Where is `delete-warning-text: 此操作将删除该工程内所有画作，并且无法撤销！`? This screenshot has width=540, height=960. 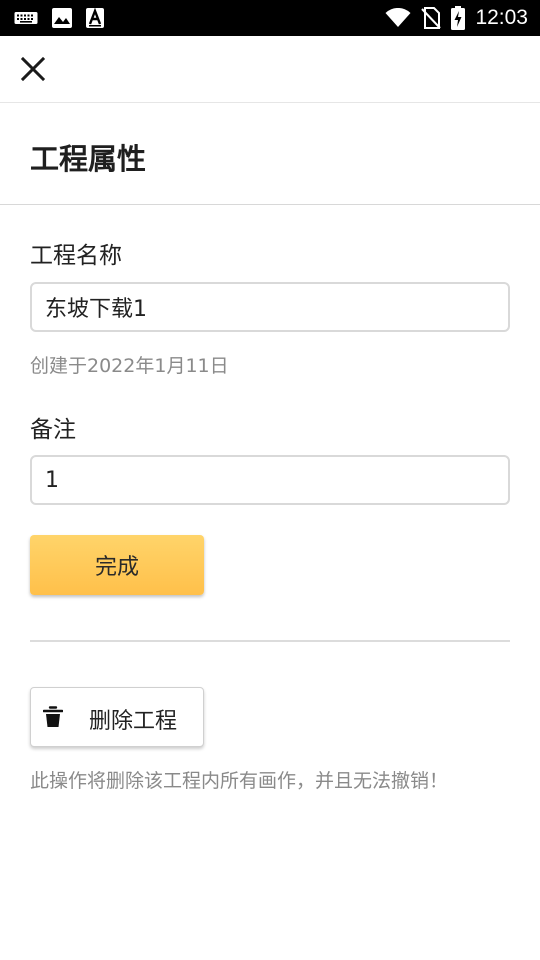 delete-warning-text: 此操作将删除该工程内所有画作，并且无法撤销！ is located at coordinates (239, 781).